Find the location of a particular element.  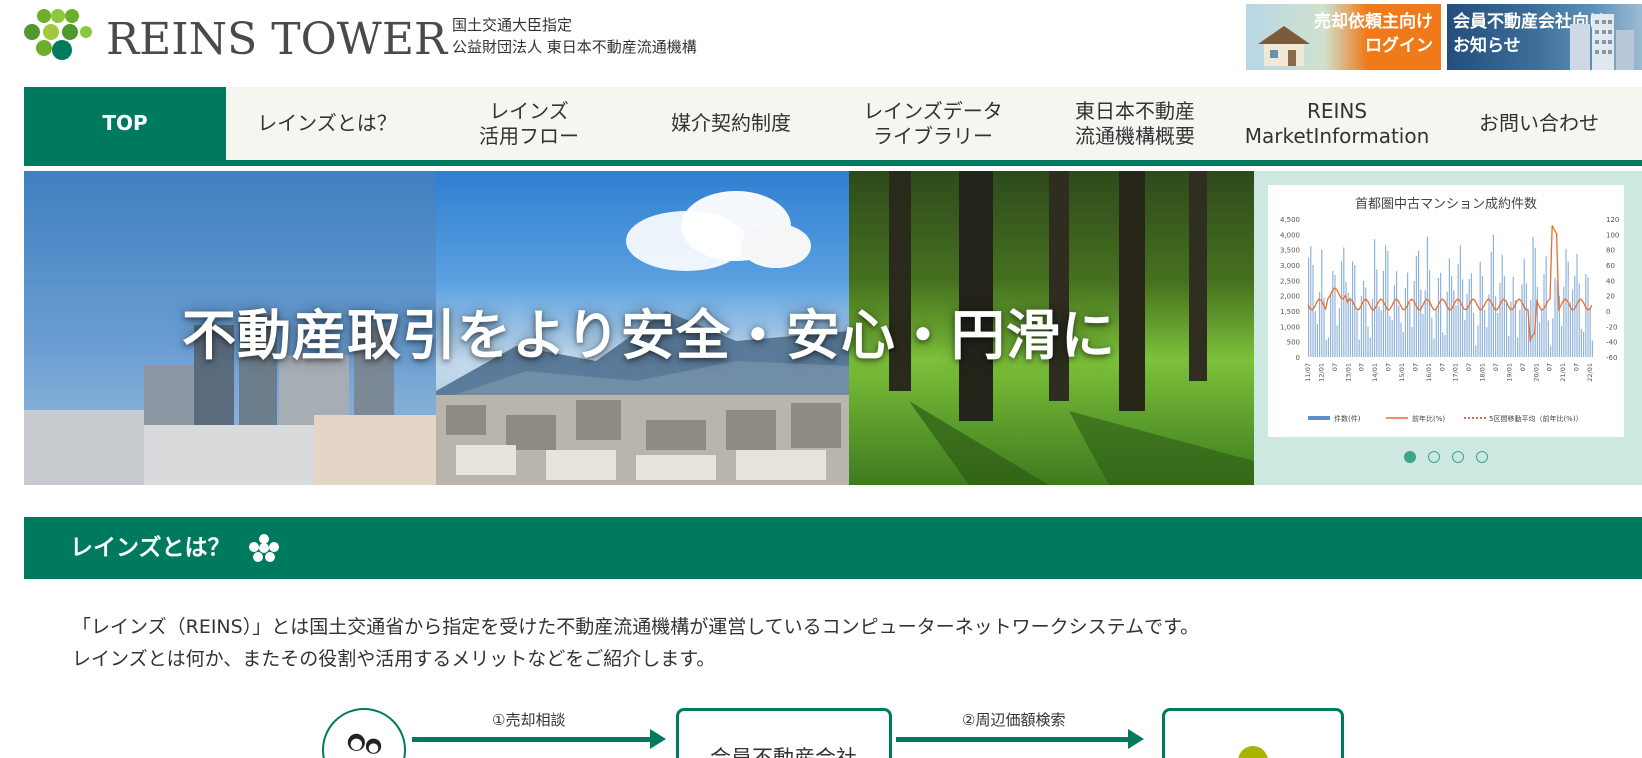

reins-flow-diagram: ①売却相談 会員不動産会社 ②周辺価額検索 is located at coordinates (821, 729).